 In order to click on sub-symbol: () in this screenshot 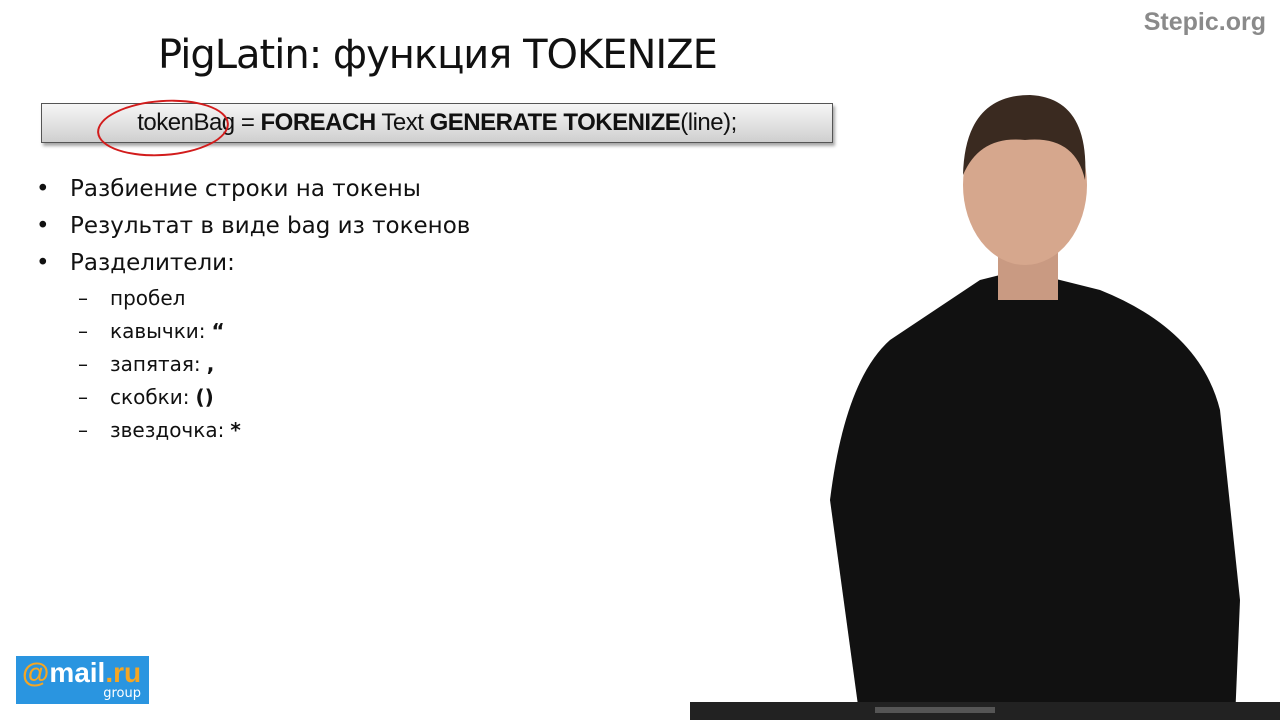, I will do `click(204, 396)`.